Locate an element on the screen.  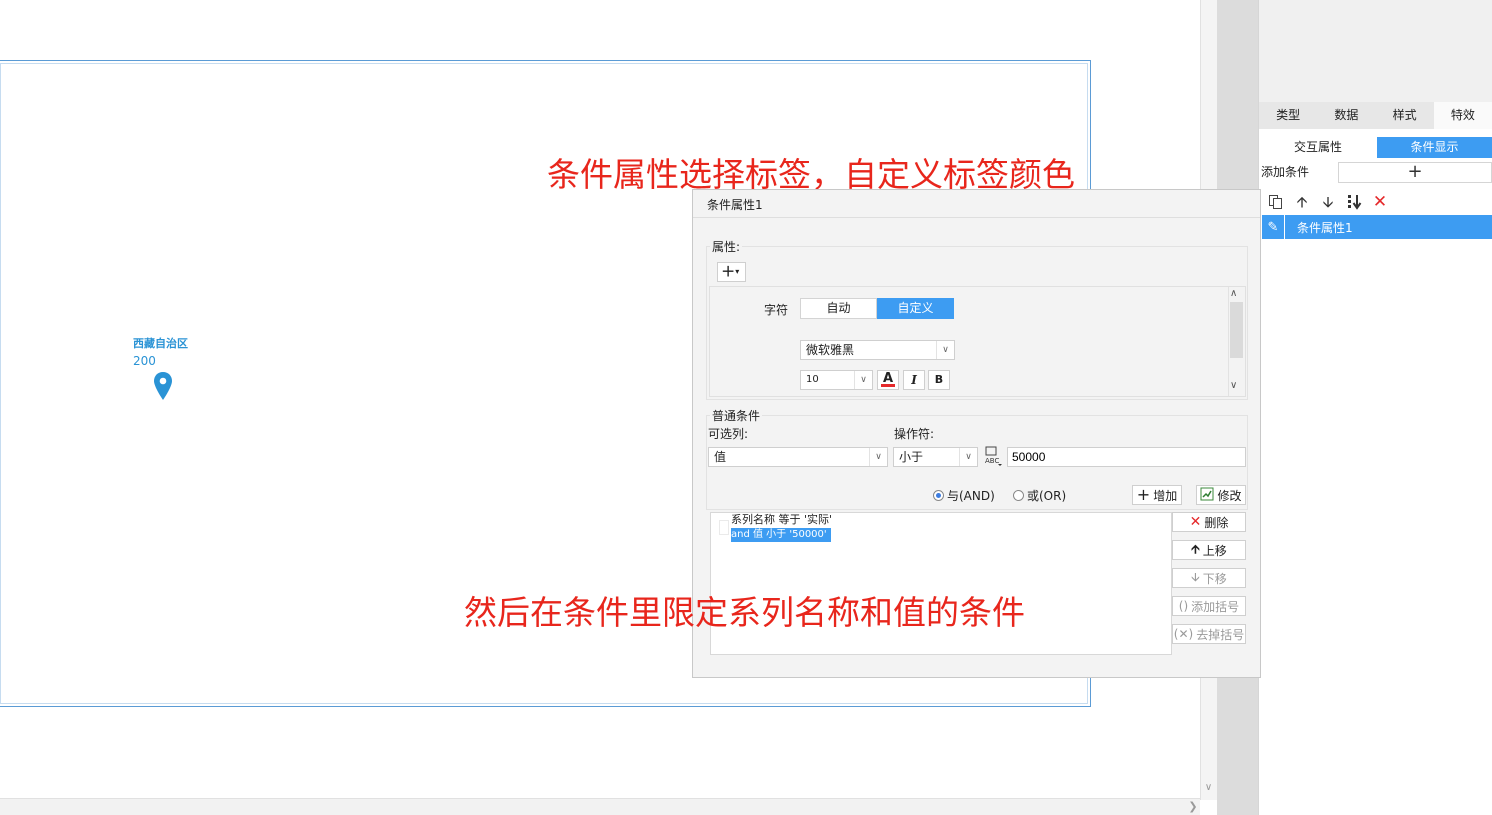
modify-condition-button: 修改 is located at coordinates (1221, 495).